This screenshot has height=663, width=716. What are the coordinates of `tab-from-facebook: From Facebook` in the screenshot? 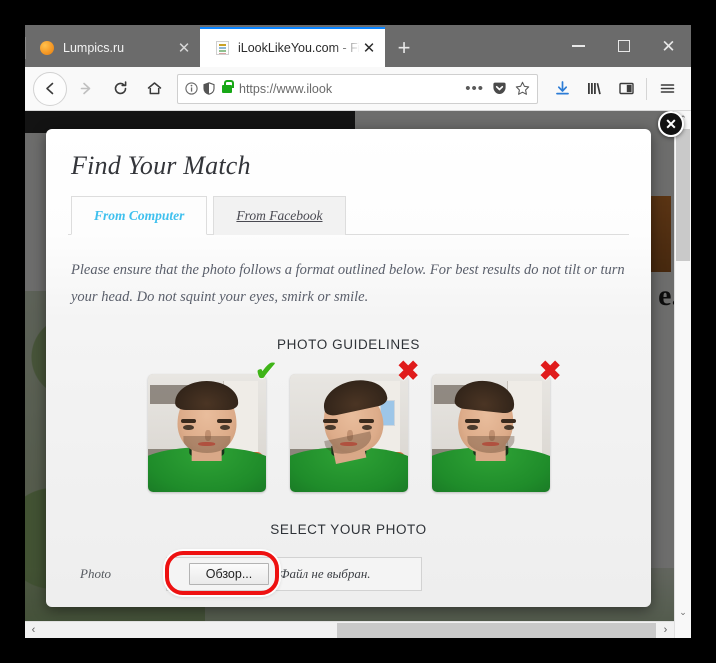 It's located at (279, 215).